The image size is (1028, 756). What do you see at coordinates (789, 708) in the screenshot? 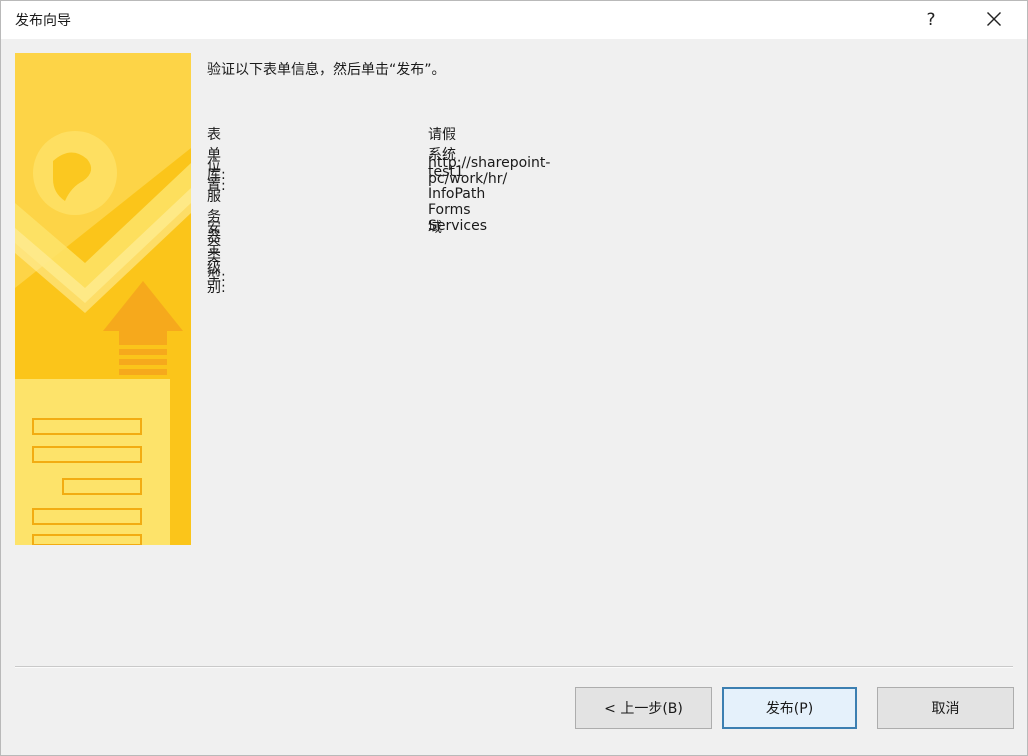
I see `publish-button: 发布(P)` at bounding box center [789, 708].